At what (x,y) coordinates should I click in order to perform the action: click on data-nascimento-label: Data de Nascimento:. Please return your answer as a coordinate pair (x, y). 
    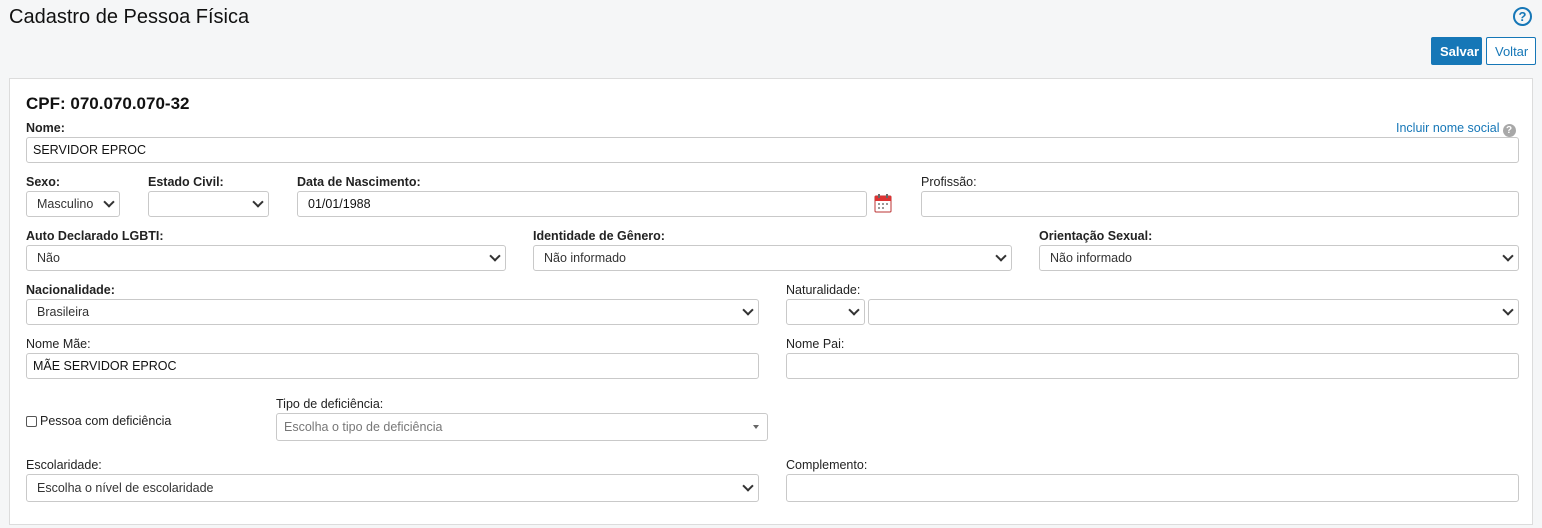
    Looking at the image, I should click on (359, 182).